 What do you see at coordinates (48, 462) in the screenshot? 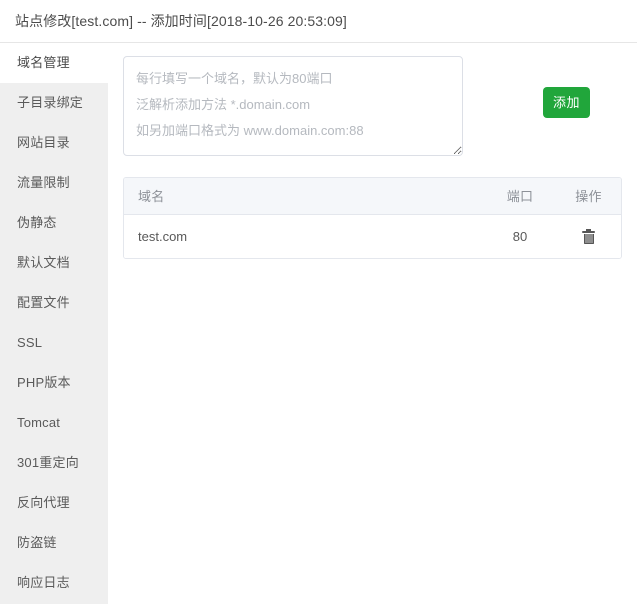
I see `sidebar-item-label: 301重定向` at bounding box center [48, 462].